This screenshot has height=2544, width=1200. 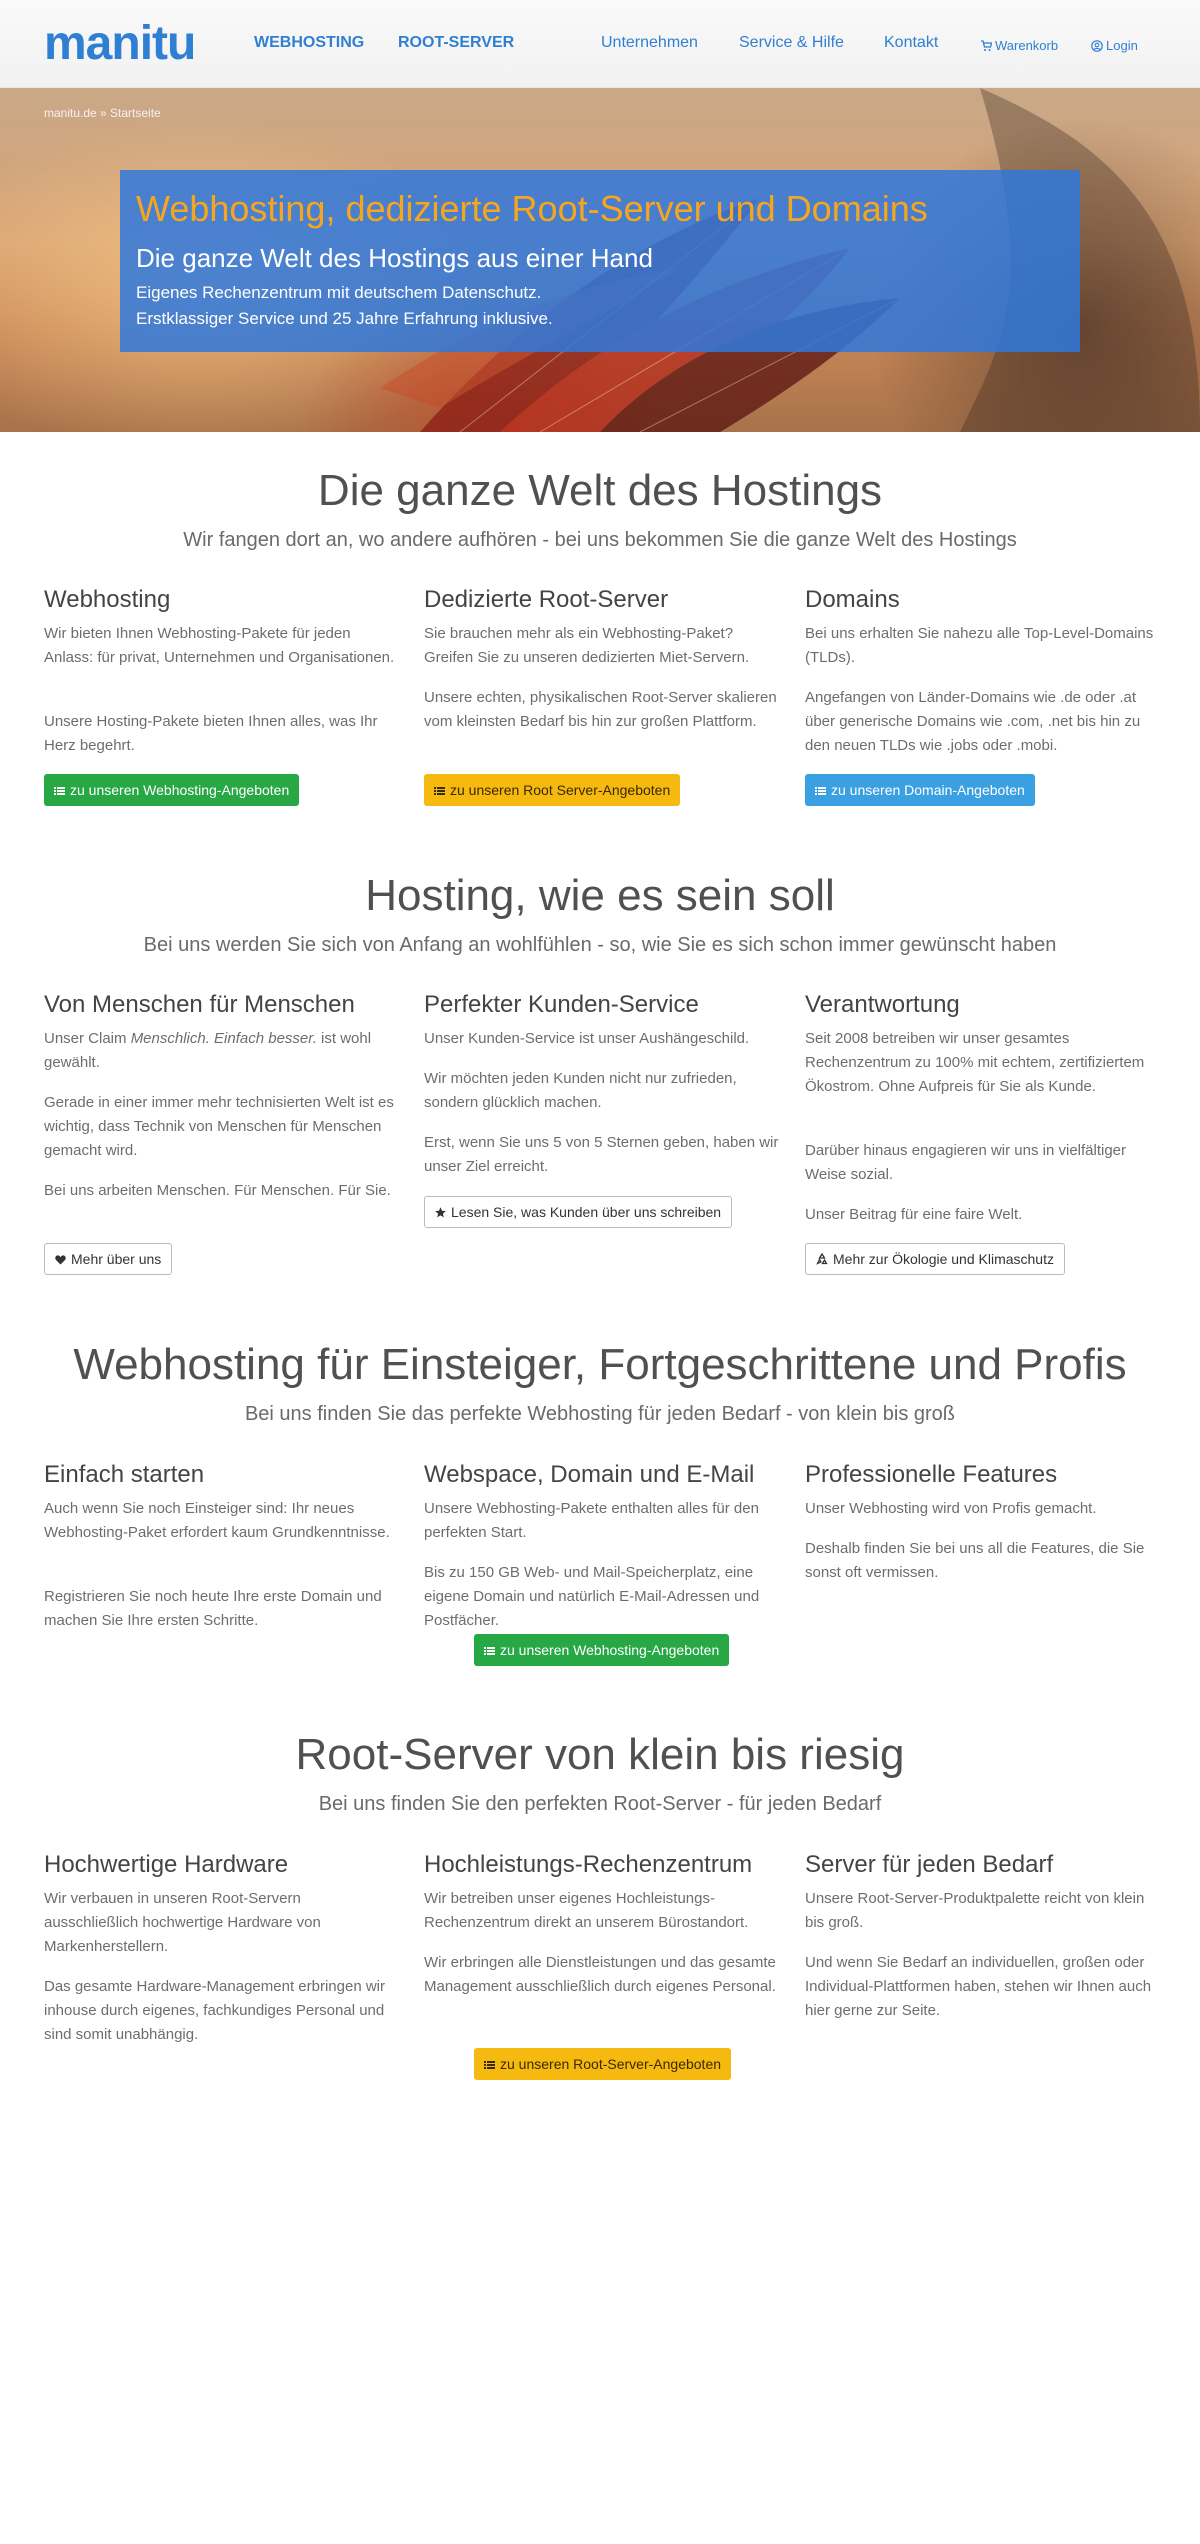 I want to click on domain-offers-button: zu unseren Domain-Angeboten, so click(x=920, y=790).